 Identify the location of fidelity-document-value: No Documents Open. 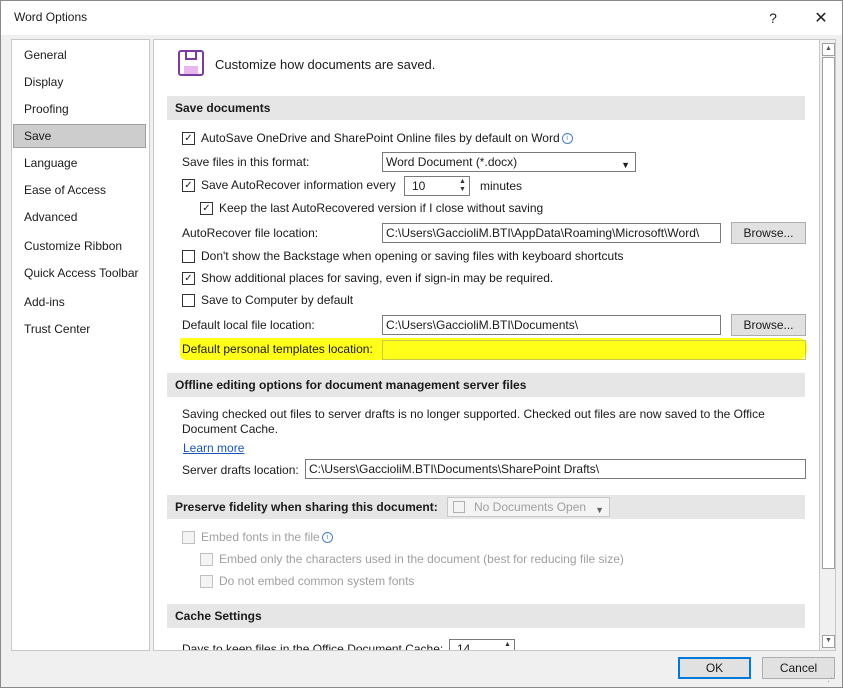
(530, 507).